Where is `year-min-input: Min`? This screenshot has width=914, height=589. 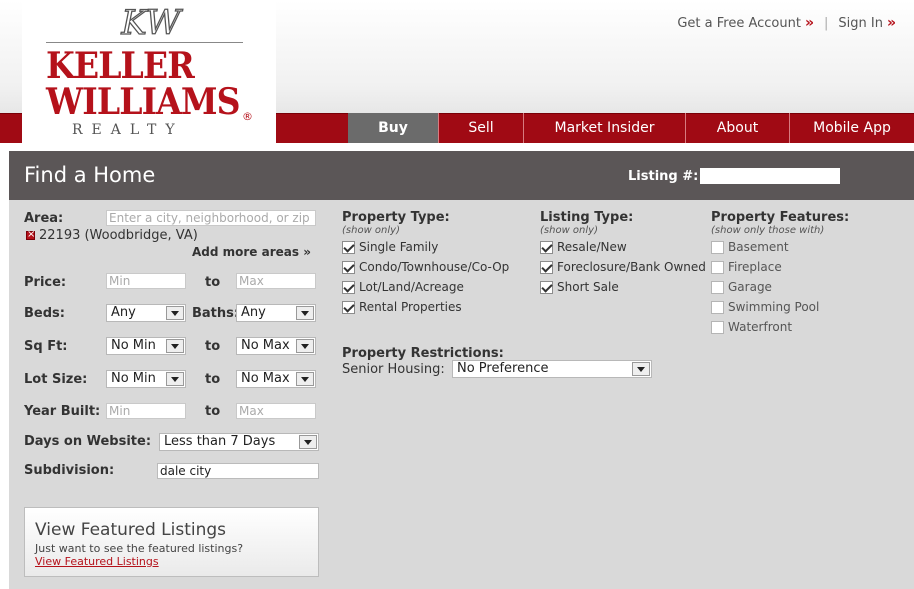 year-min-input: Min is located at coordinates (146, 411).